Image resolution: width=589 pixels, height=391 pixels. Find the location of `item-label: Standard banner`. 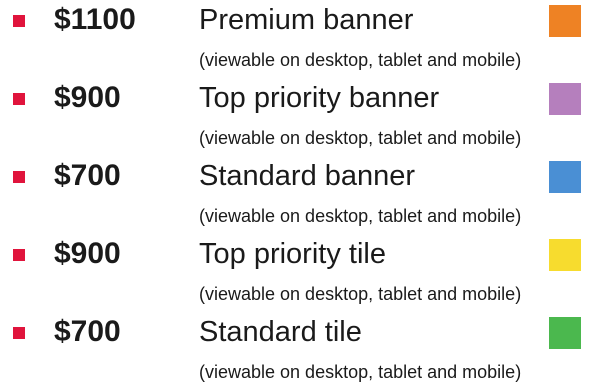

item-label: Standard banner is located at coordinates (307, 176).